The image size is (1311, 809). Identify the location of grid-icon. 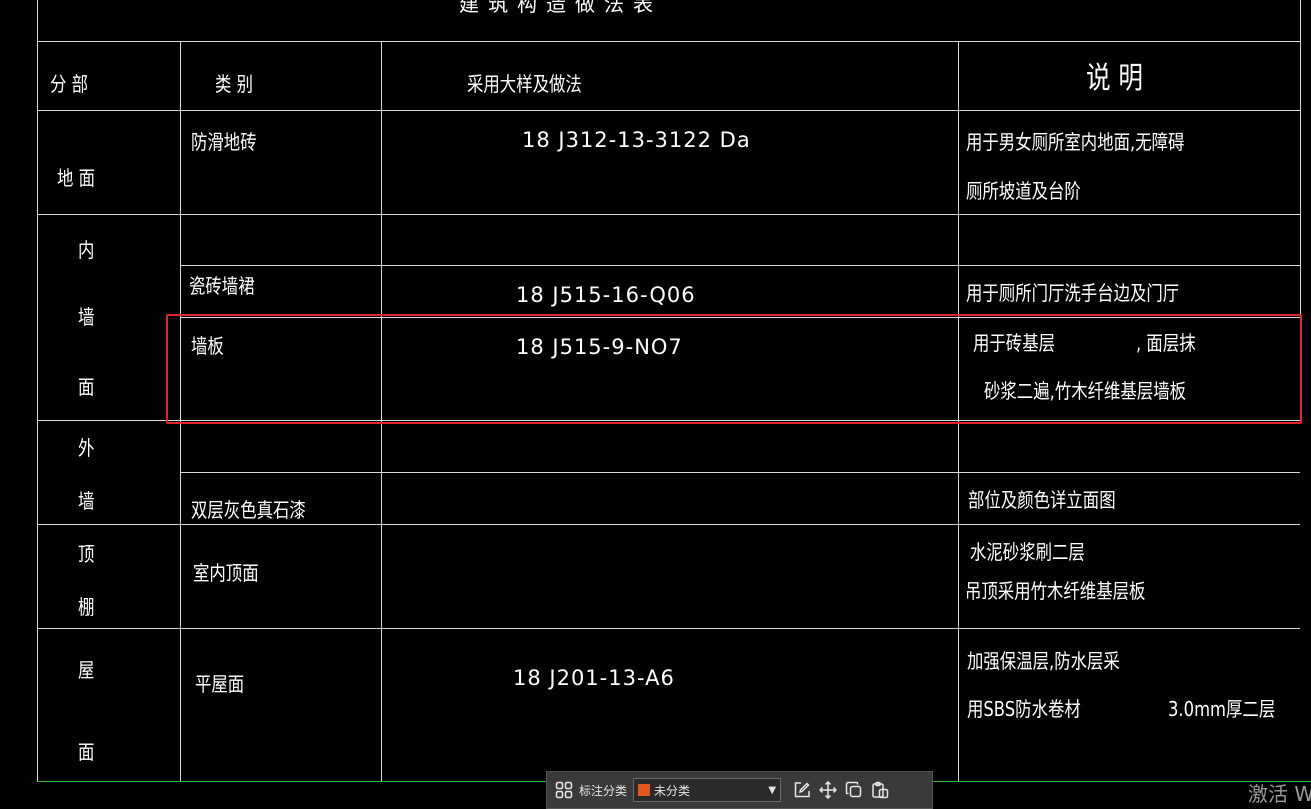
(564, 790).